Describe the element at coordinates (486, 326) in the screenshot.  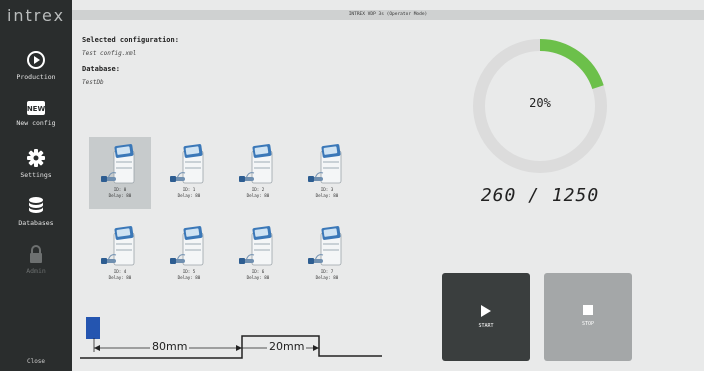
I see `start-label: START` at that location.